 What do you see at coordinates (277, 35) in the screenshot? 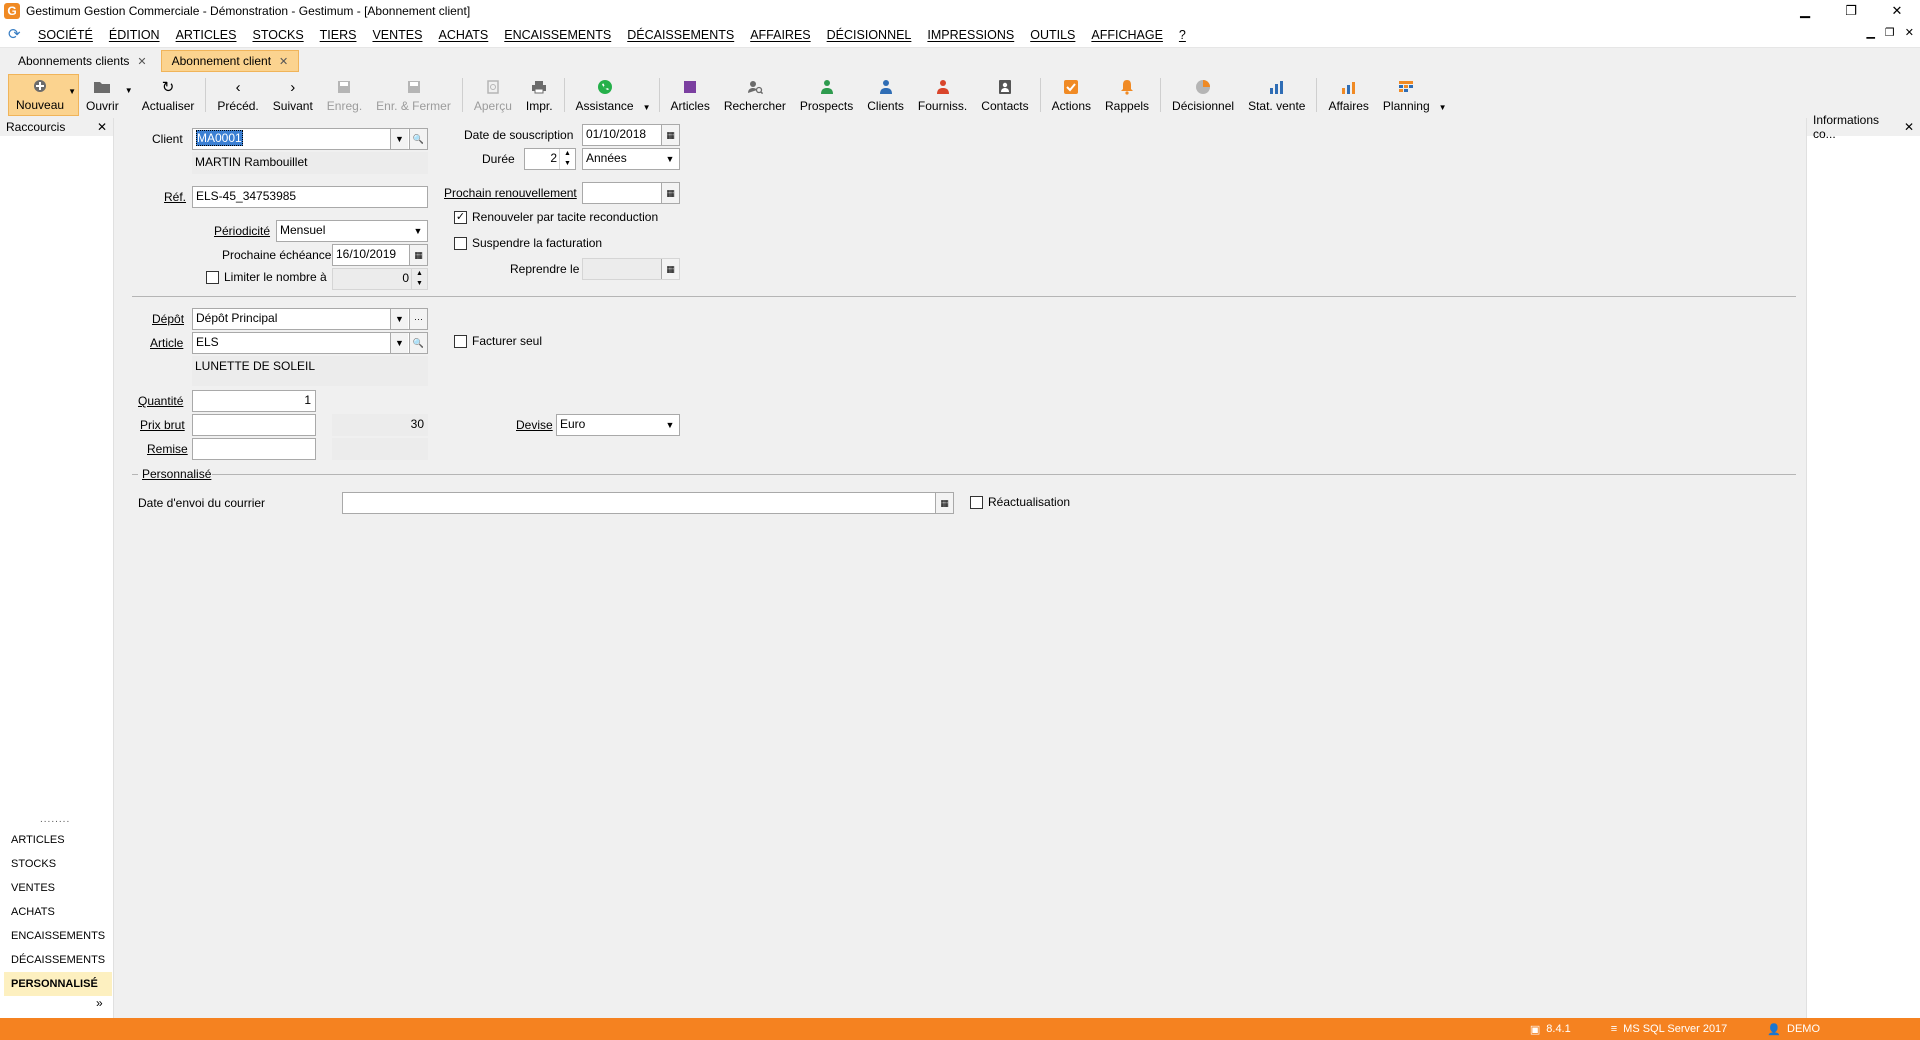
I see `menu-stocks: STOCKS` at bounding box center [277, 35].